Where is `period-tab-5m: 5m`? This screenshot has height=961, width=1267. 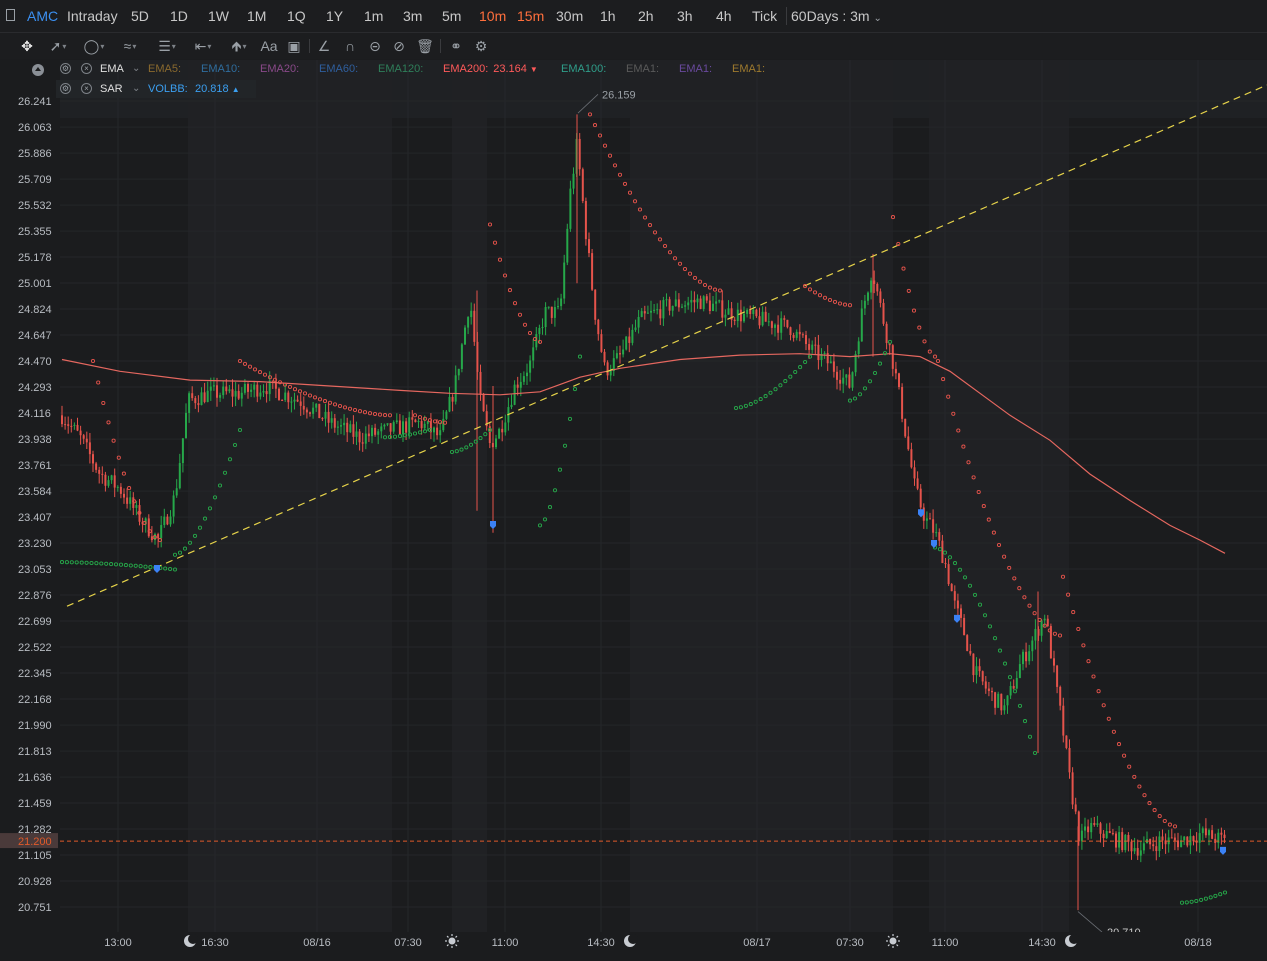 period-tab-5m: 5m is located at coordinates (451, 16).